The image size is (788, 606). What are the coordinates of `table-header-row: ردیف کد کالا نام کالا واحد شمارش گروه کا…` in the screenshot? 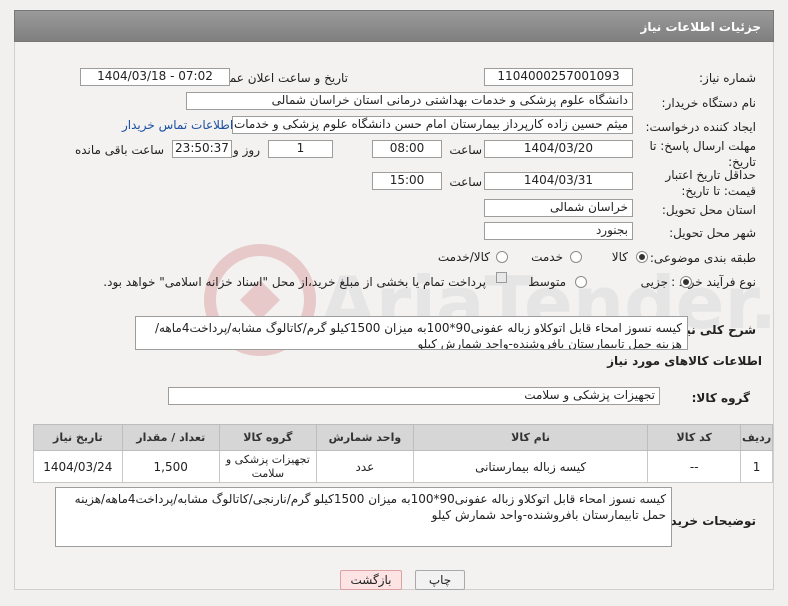 It's located at (403, 437).